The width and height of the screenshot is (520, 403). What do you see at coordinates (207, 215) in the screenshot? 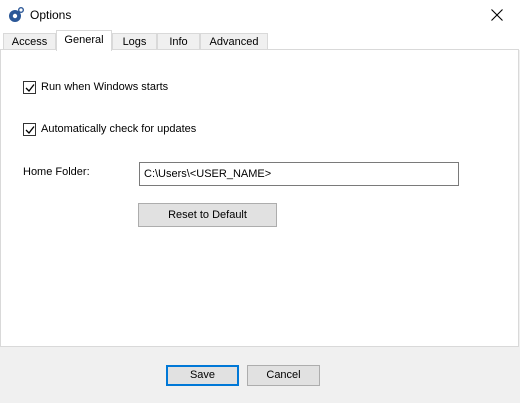
I see `reset-to-default-button: Reset to Default` at bounding box center [207, 215].